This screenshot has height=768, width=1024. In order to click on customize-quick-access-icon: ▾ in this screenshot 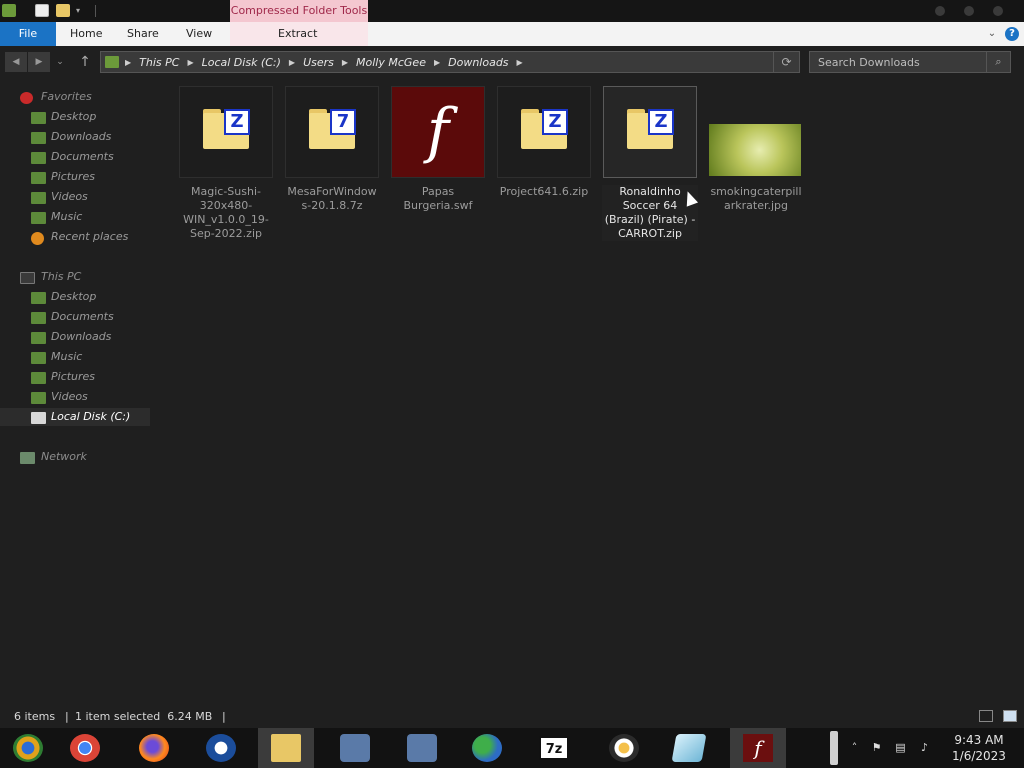, I will do `click(80, 10)`.